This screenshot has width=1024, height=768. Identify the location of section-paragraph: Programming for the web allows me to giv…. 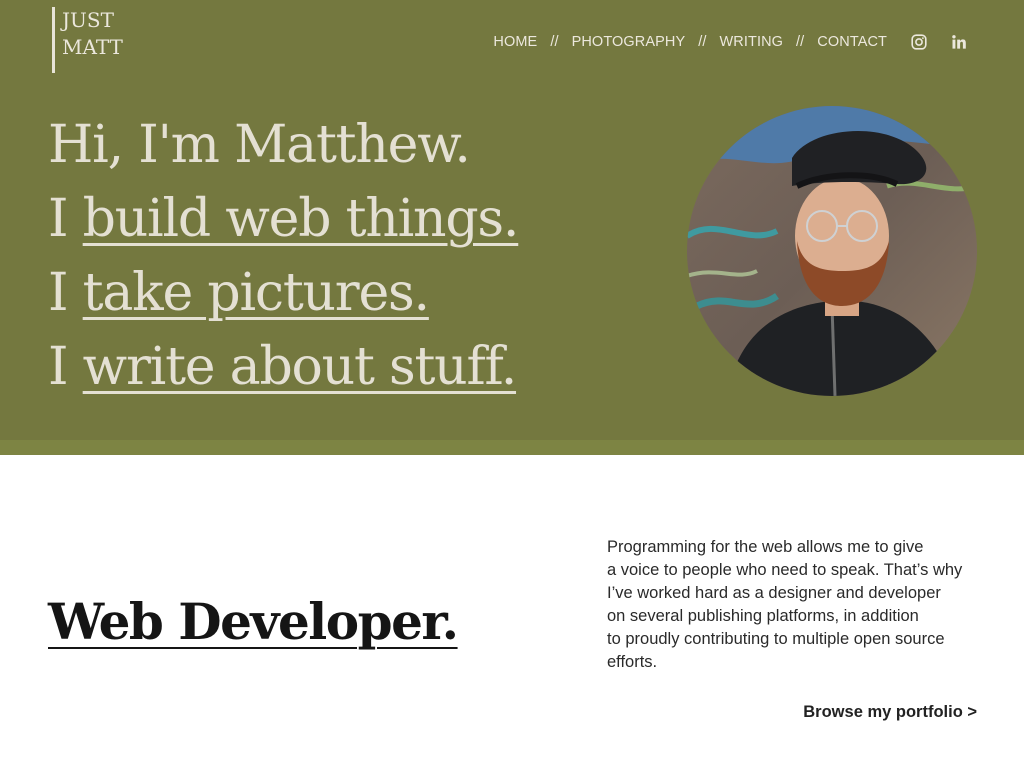
(797, 605).